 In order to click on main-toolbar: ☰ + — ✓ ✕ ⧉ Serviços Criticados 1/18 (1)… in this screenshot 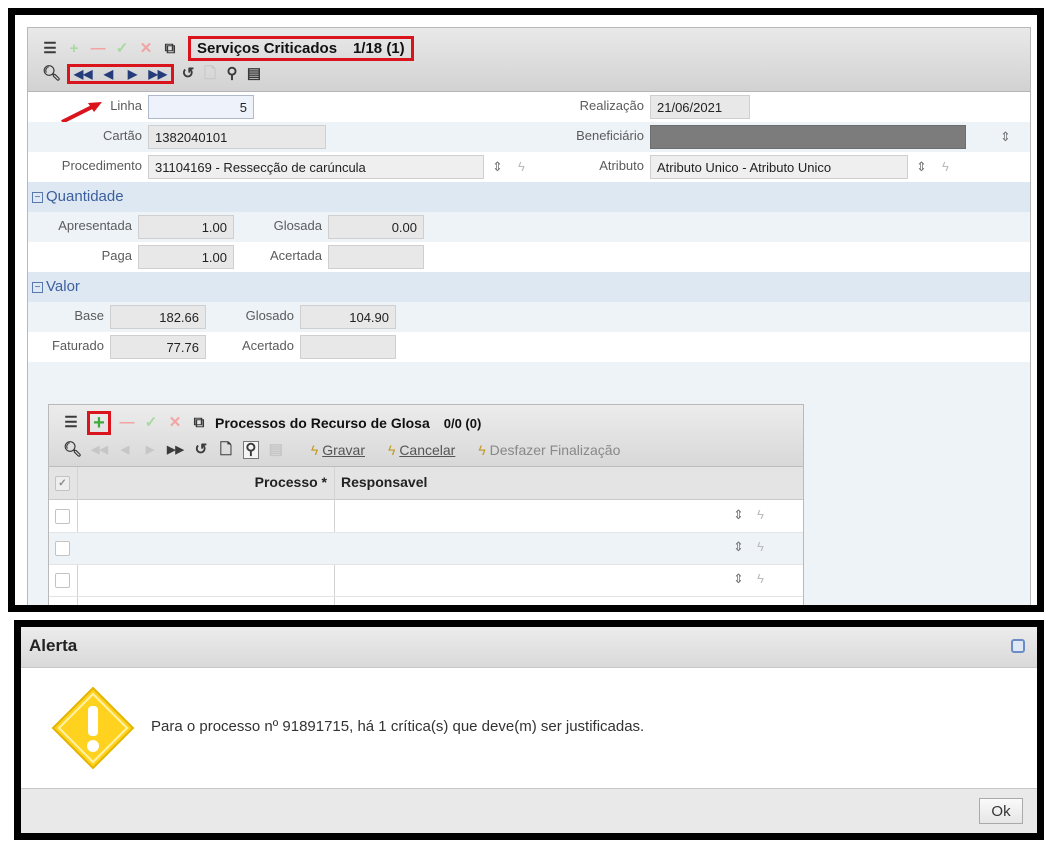, I will do `click(529, 60)`.